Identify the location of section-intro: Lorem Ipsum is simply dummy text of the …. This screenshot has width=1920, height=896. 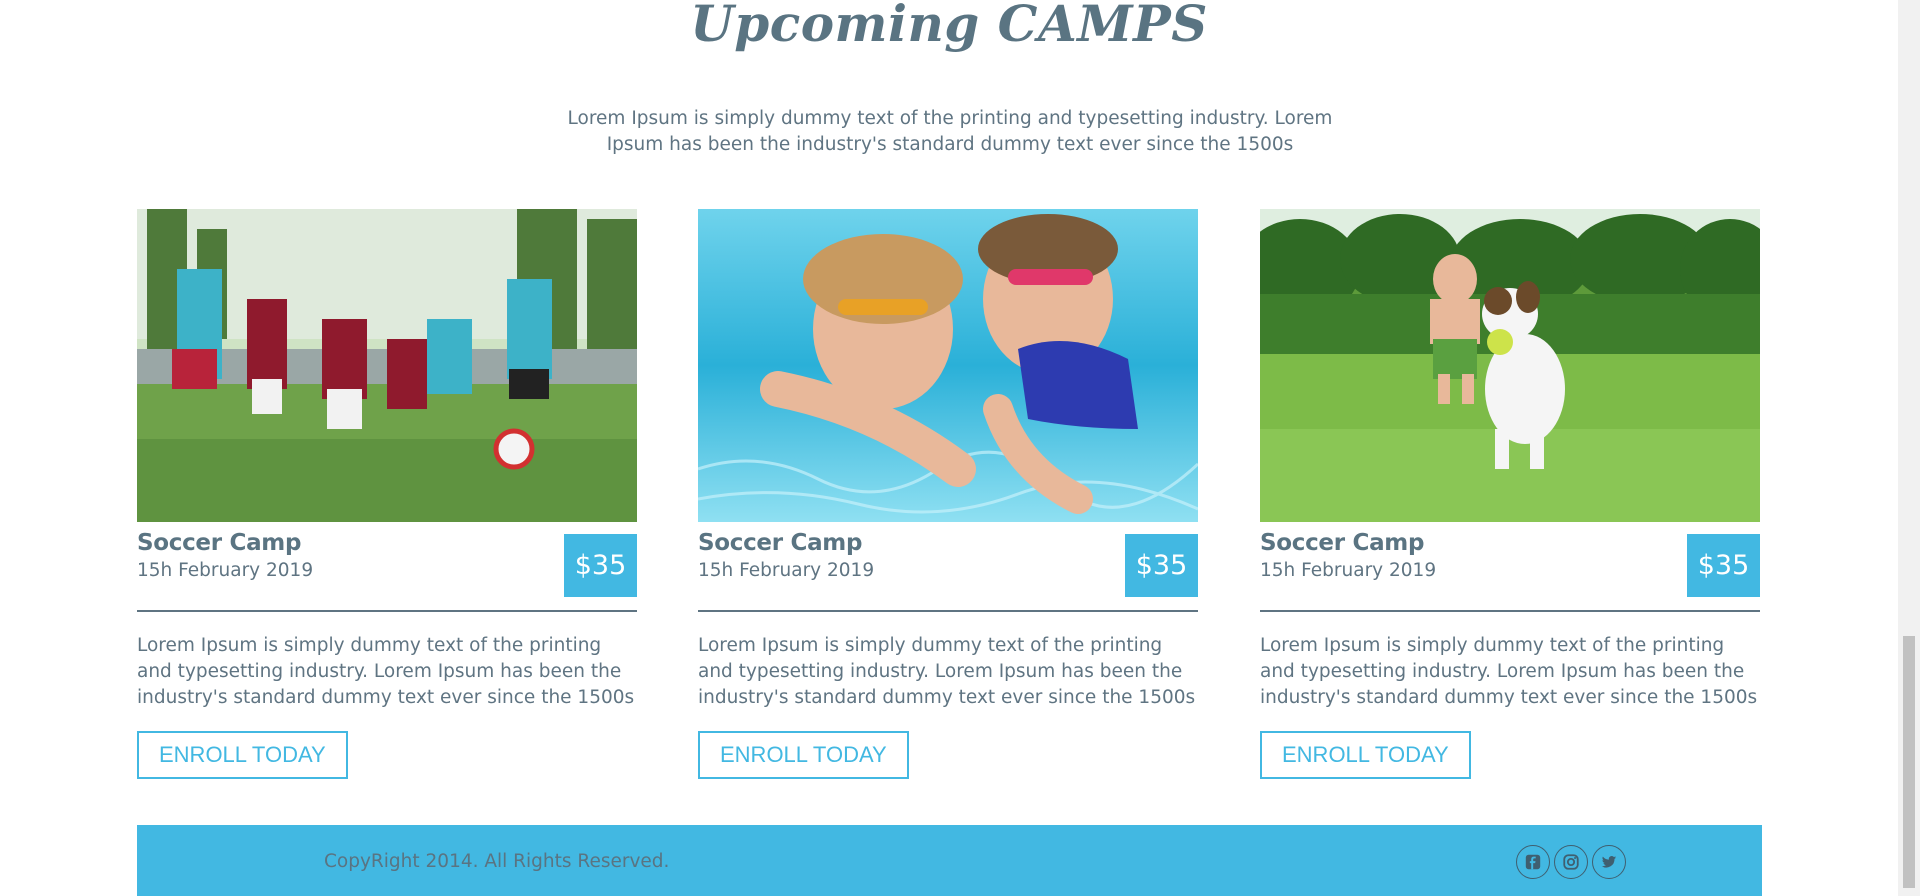
(950, 131).